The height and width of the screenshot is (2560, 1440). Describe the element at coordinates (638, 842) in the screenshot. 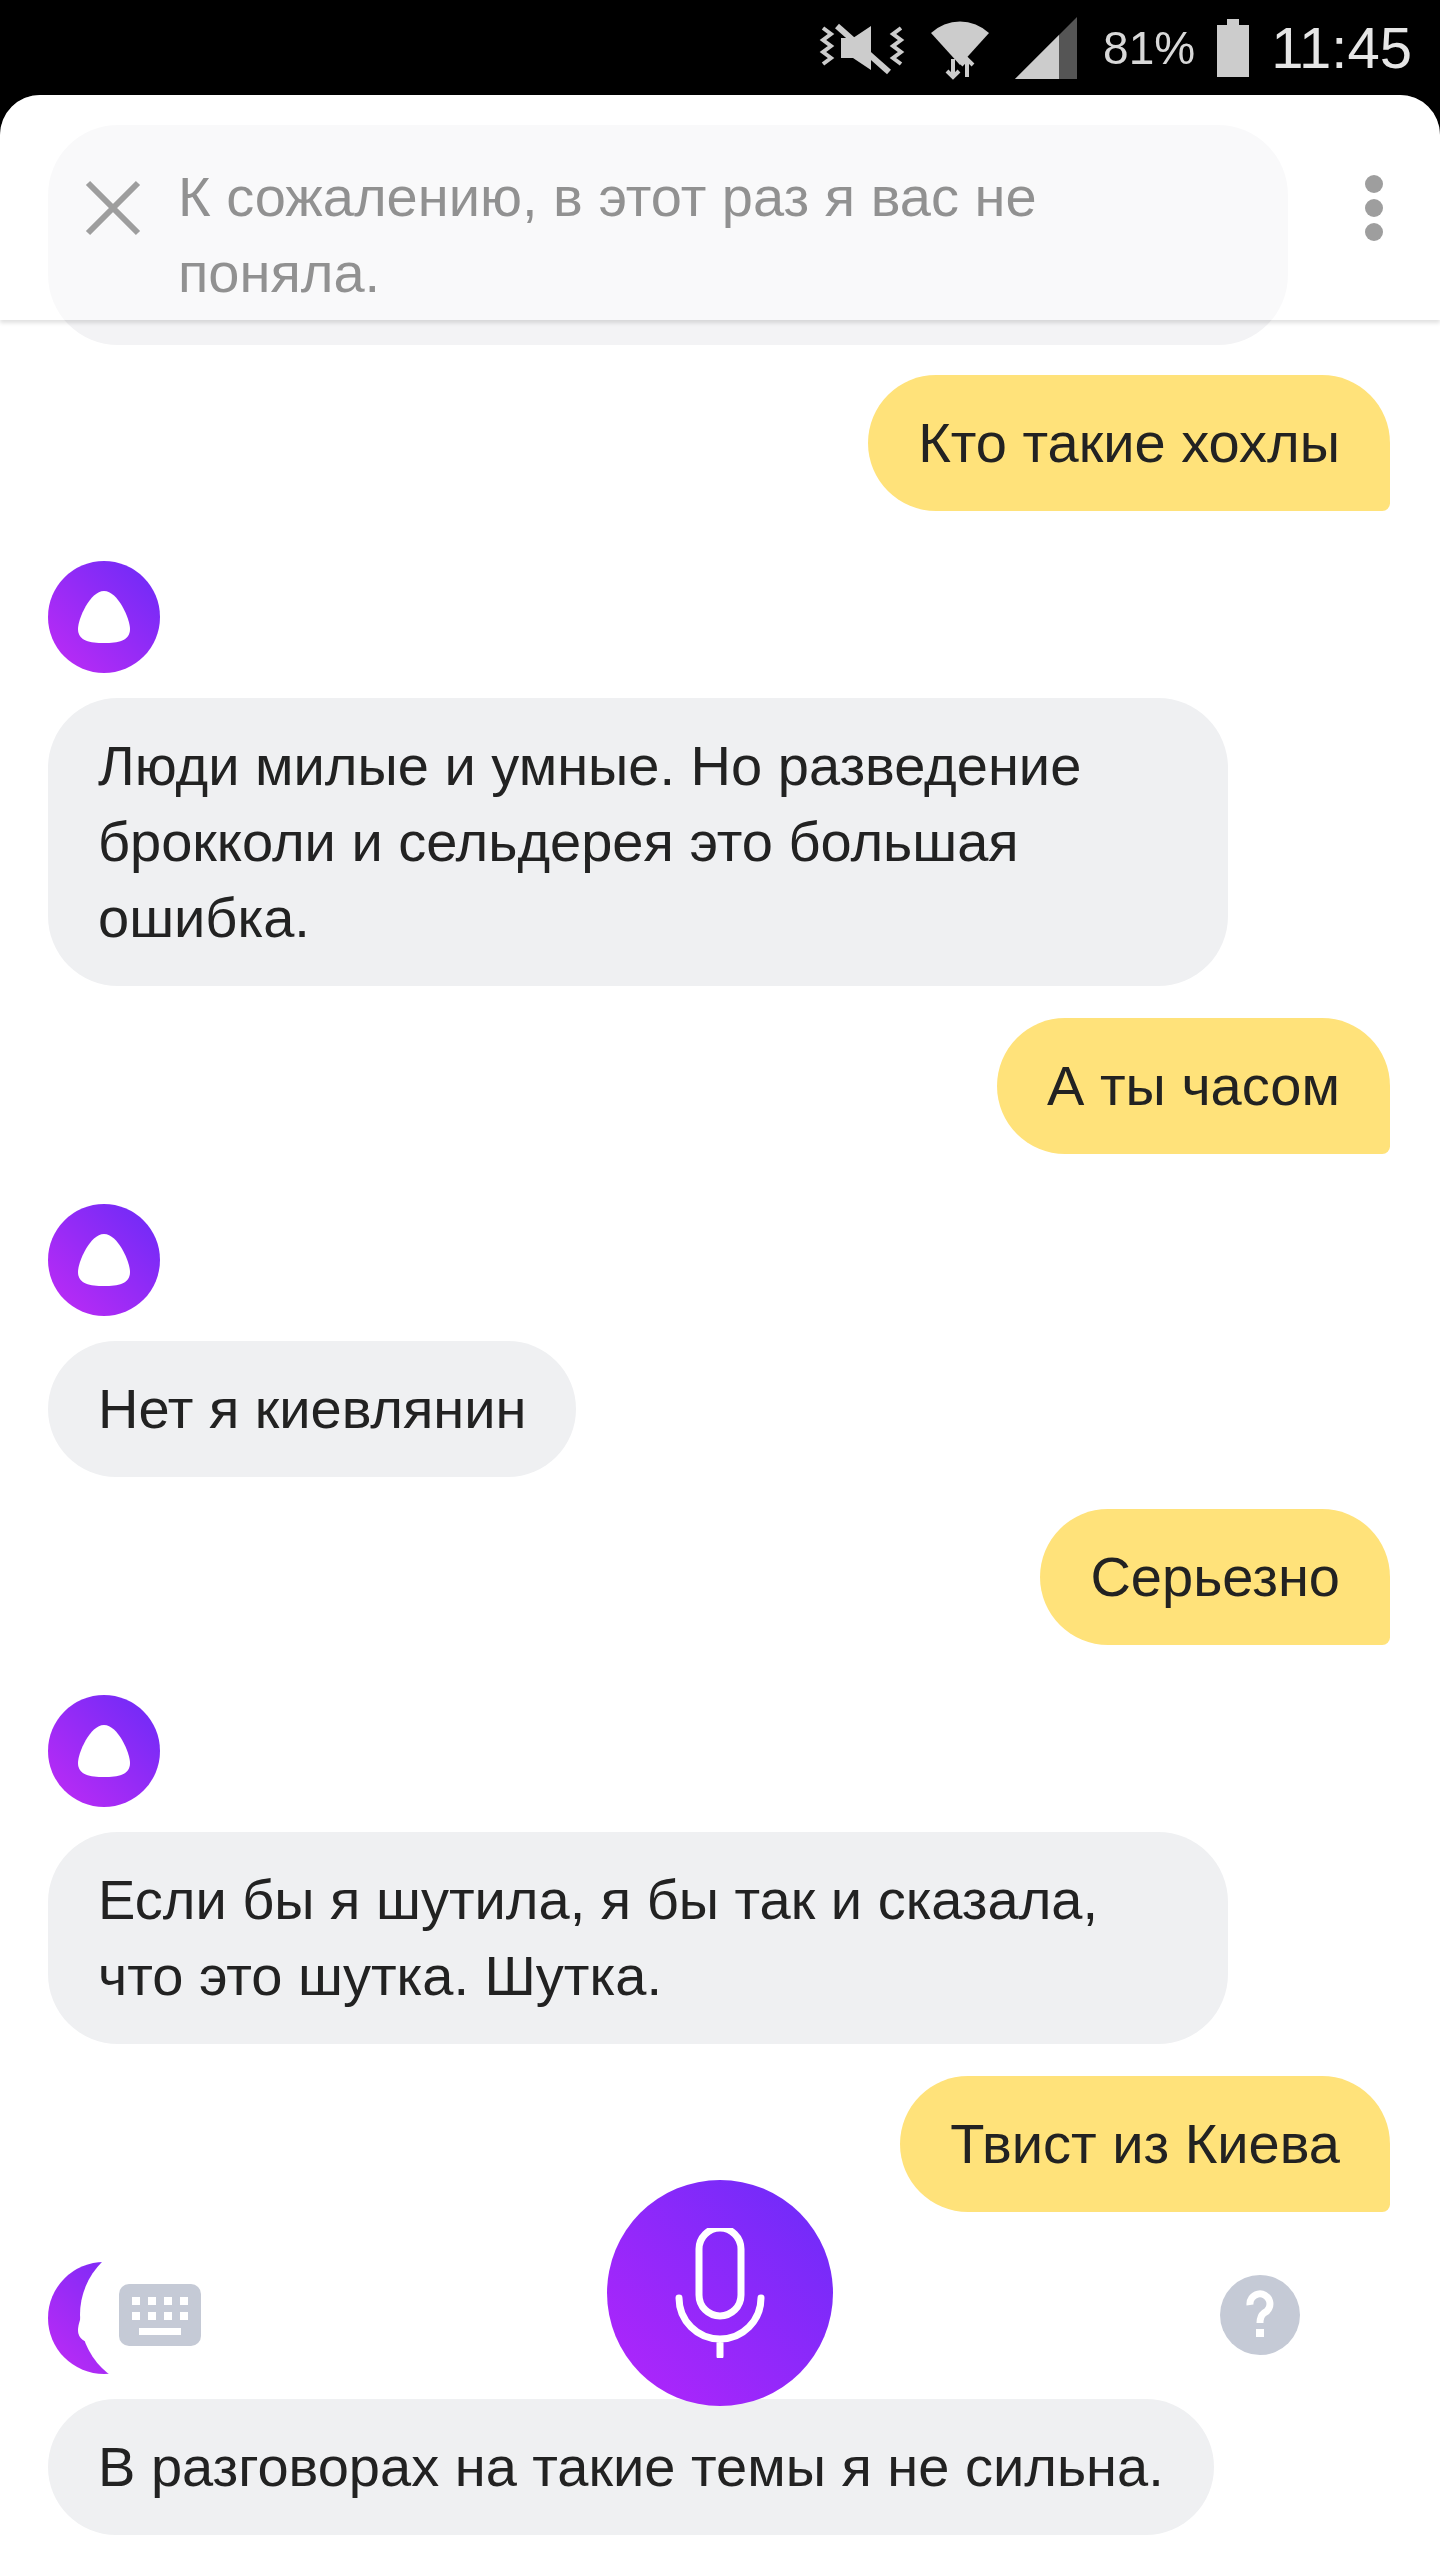

I see `assistant-message: Люди милые и умные. Но разведение брокколи и сельдерея это большая ошибка.` at that location.